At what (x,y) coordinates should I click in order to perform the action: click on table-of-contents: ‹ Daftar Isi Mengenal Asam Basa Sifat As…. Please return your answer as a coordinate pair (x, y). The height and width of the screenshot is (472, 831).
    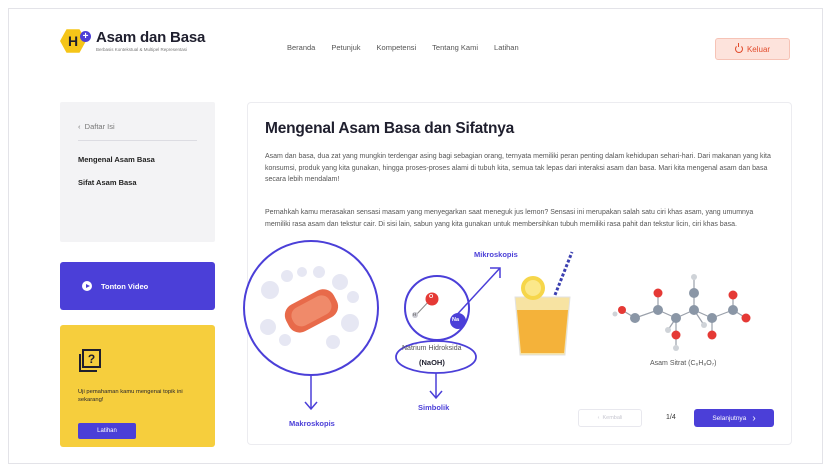
    Looking at the image, I should click on (137, 172).